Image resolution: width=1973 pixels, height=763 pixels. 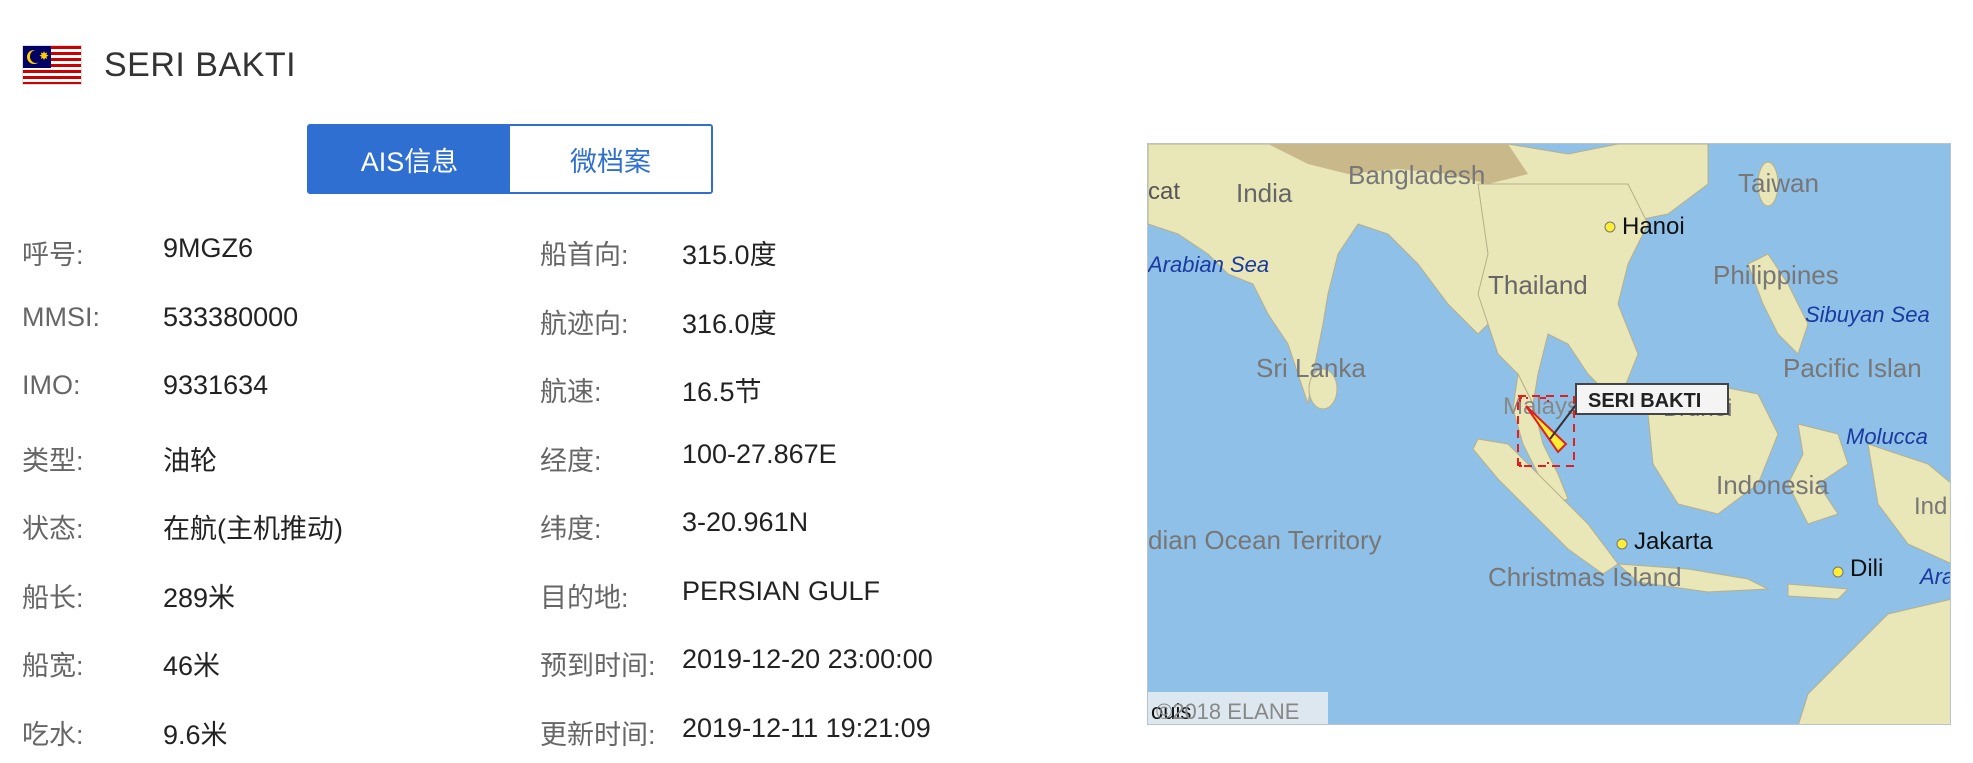 I want to click on map-label-hanoi: Hanoi, so click(x=1653, y=226).